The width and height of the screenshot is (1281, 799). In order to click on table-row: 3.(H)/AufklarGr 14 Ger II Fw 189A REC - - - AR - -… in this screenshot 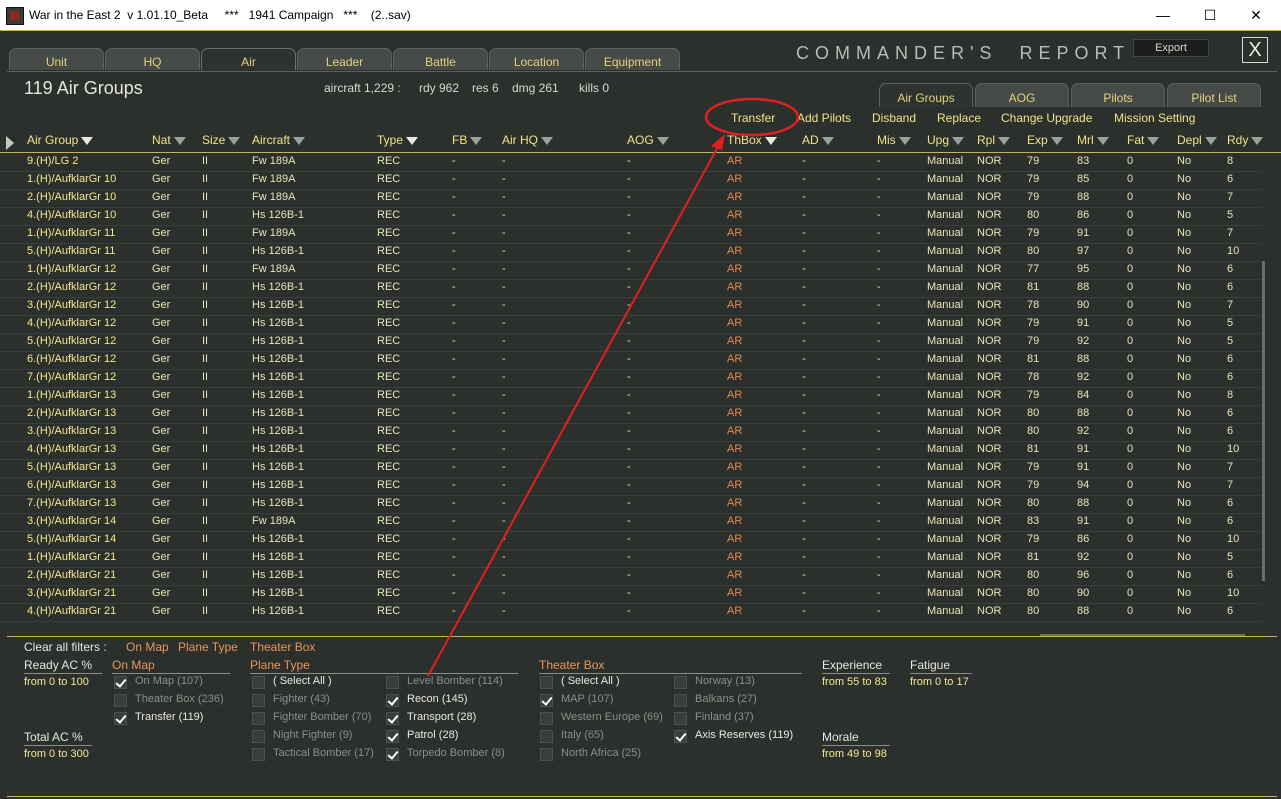, I will do `click(631, 522)`.